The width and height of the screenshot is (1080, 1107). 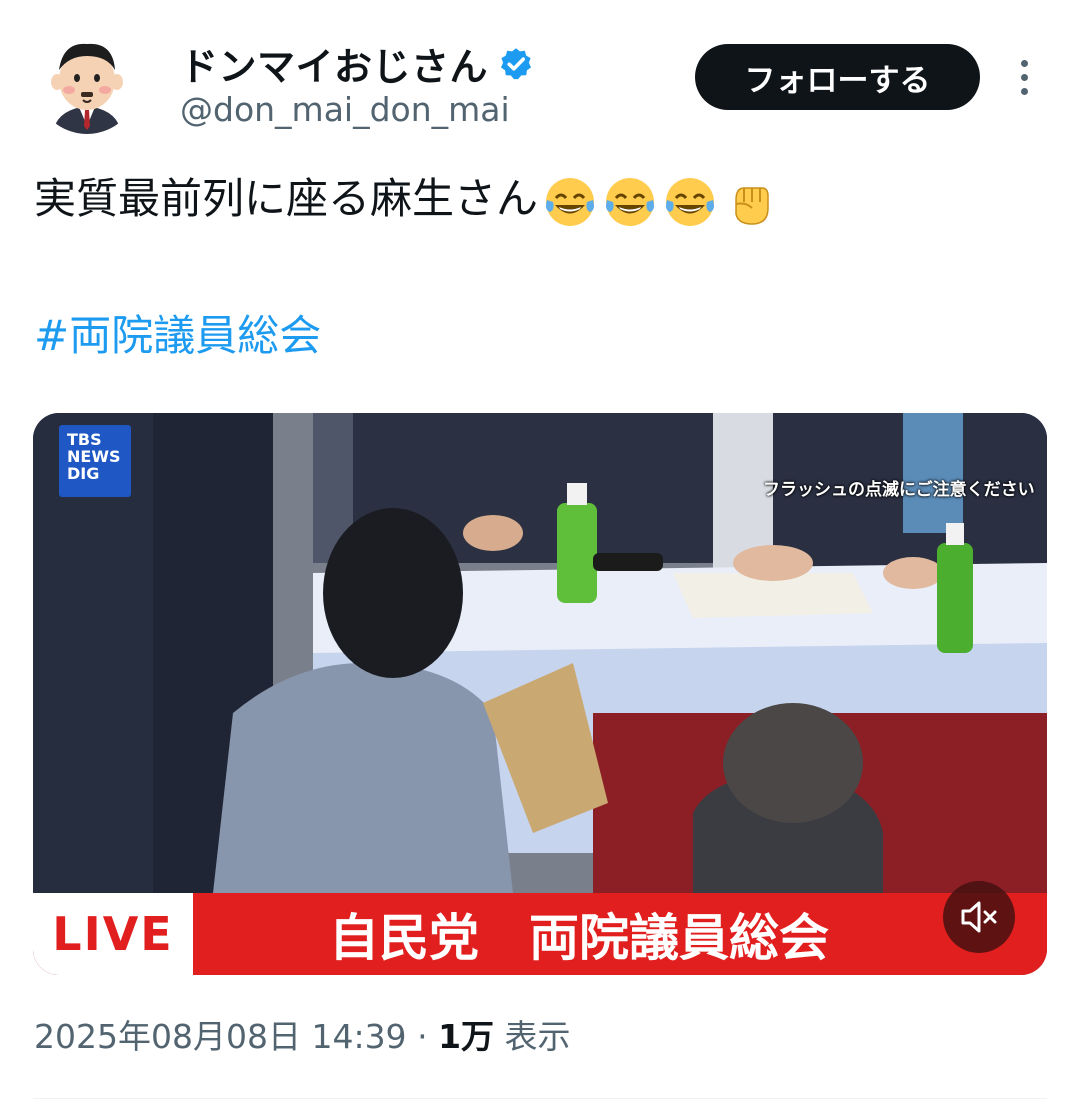 I want to click on tweet-meta: 2025年08月08日 14:39 · 1万 表示, so click(x=302, y=1034).